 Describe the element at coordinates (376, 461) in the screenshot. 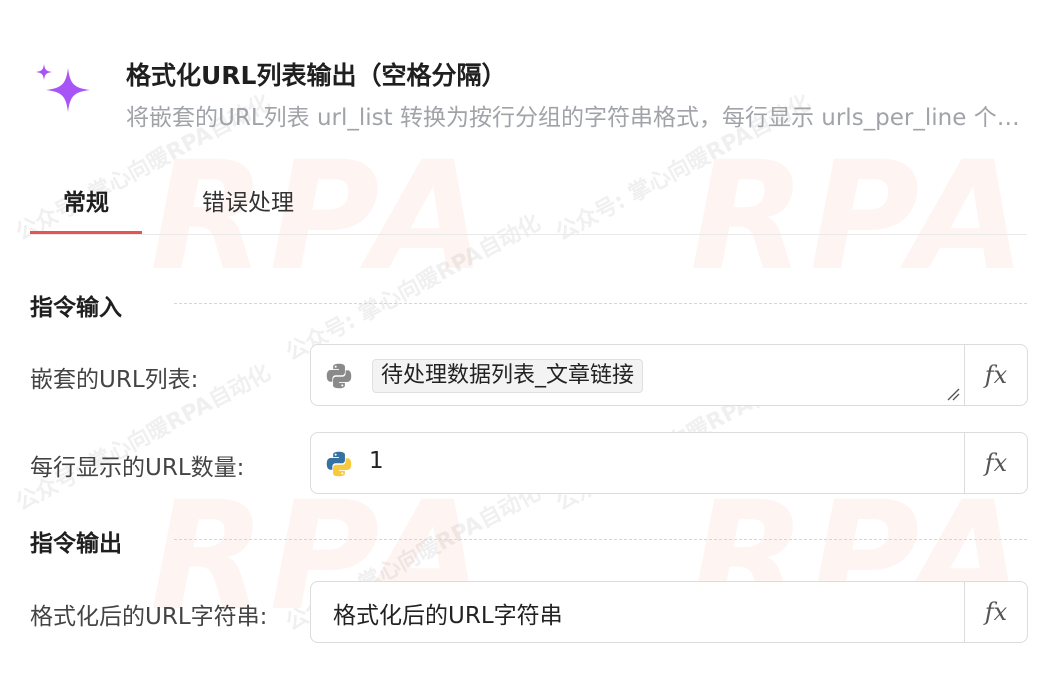

I see `urls-per-line-value: 1` at that location.